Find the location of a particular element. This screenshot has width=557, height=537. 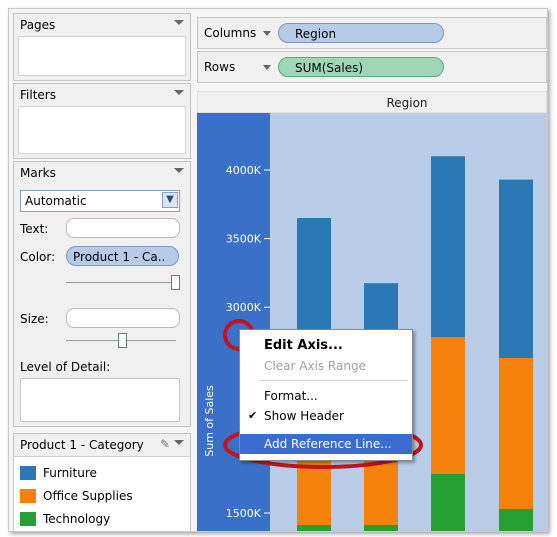

region-pill: Region is located at coordinates (361, 33).